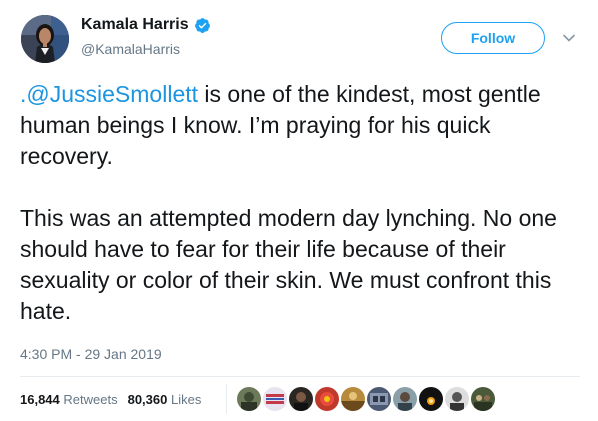 This screenshot has height=421, width=598. What do you see at coordinates (130, 49) in the screenshot?
I see `author-handle: @KamalaHarris` at bounding box center [130, 49].